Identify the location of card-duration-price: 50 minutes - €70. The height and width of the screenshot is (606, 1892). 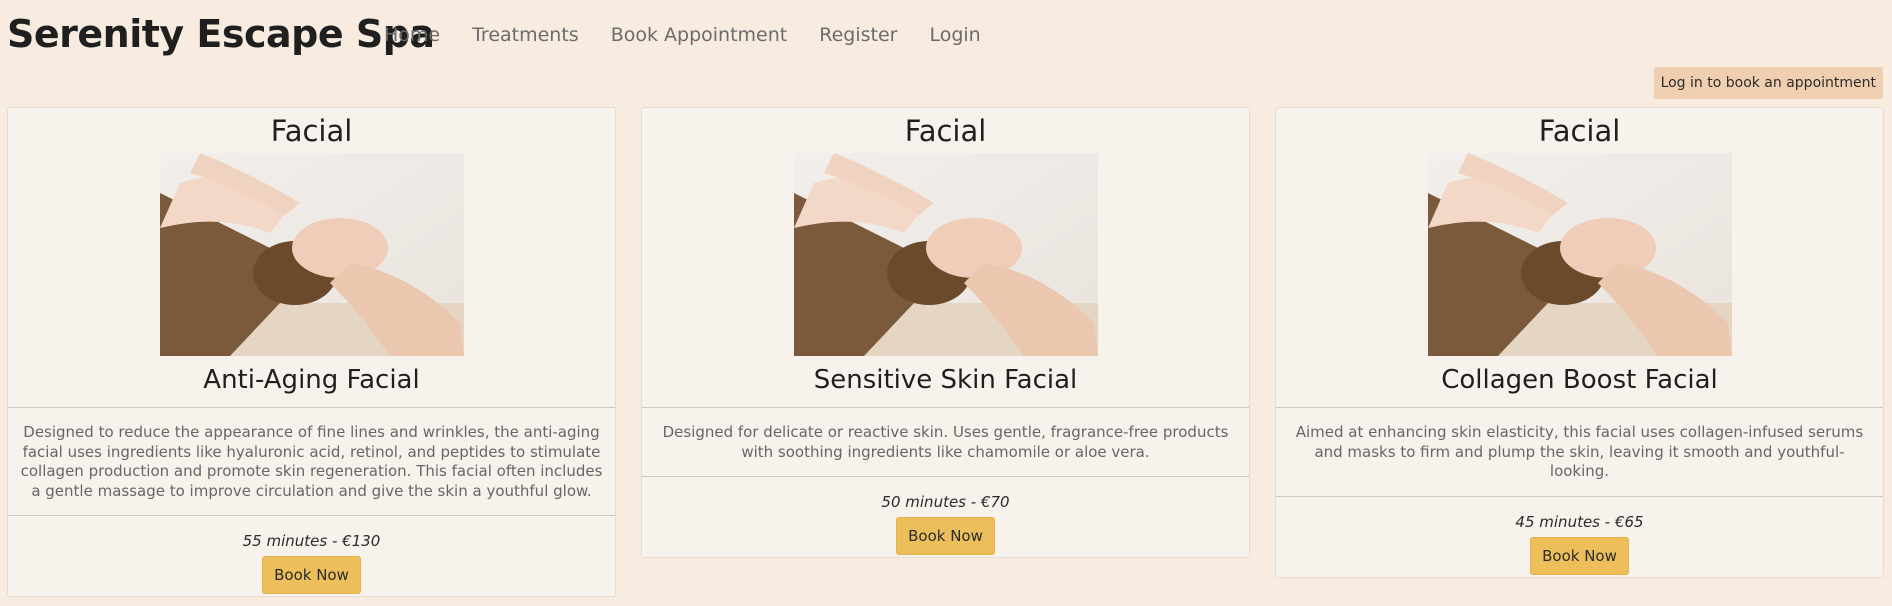
(945, 502).